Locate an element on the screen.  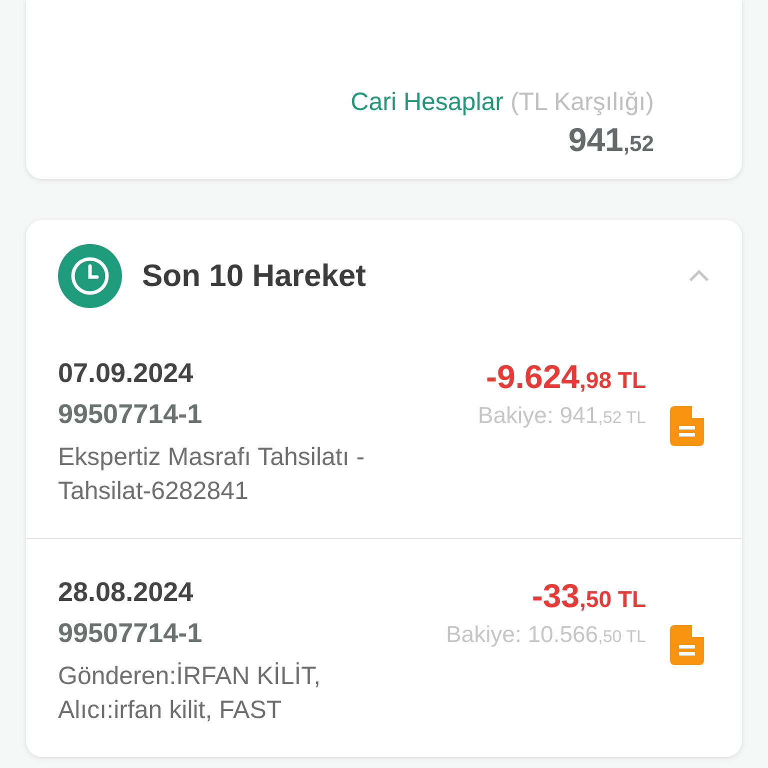
transaction-amount: -9.624,98 TL is located at coordinates (566, 377).